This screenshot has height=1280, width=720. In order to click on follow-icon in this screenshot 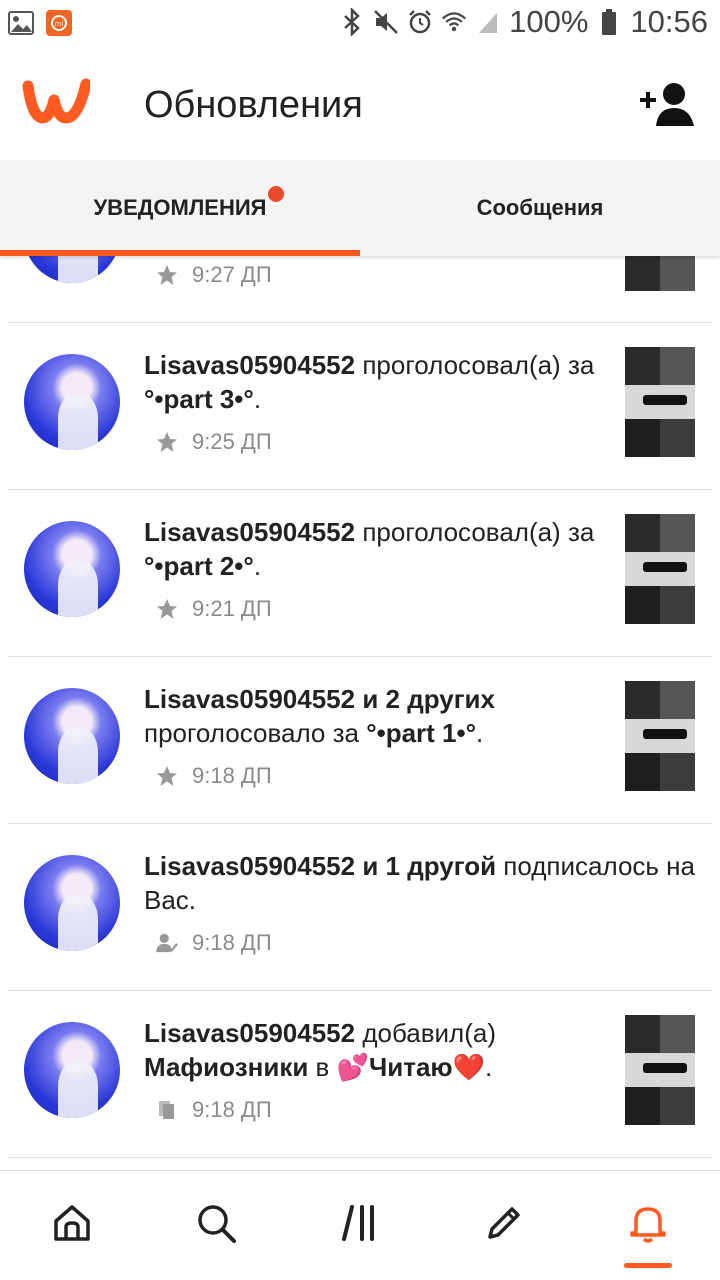, I will do `click(167, 943)`.